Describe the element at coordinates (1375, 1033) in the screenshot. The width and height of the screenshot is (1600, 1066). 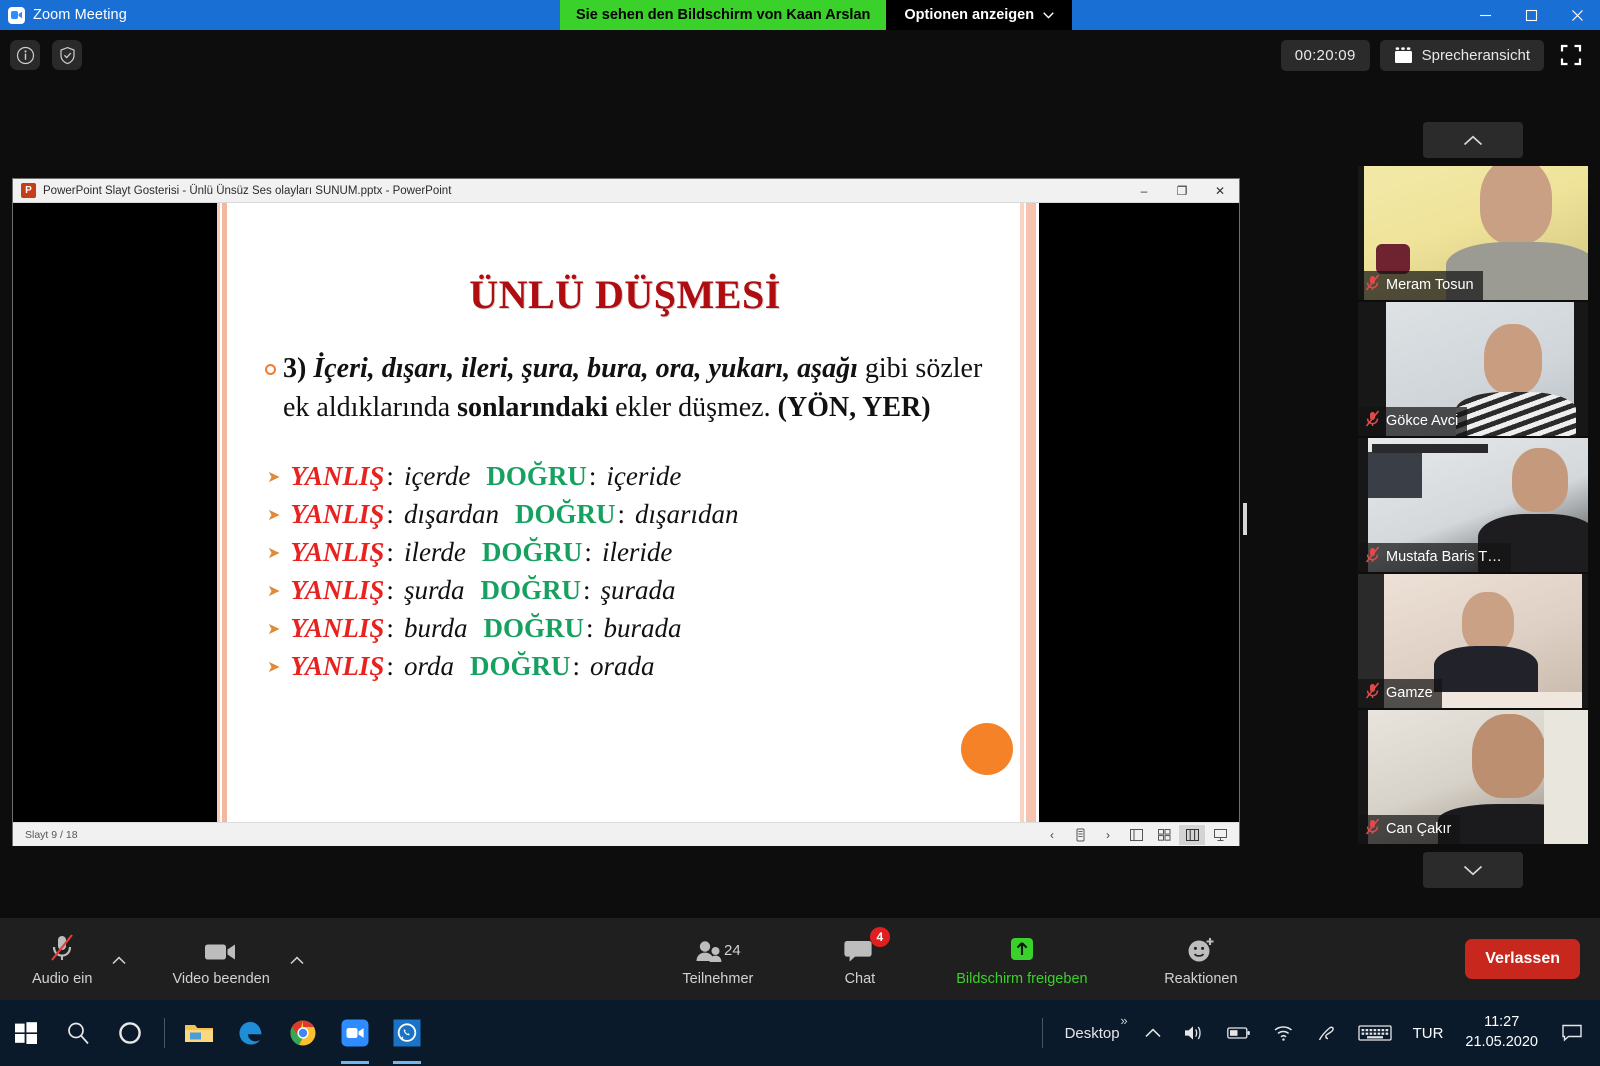
I see `keyboard-icon` at that location.